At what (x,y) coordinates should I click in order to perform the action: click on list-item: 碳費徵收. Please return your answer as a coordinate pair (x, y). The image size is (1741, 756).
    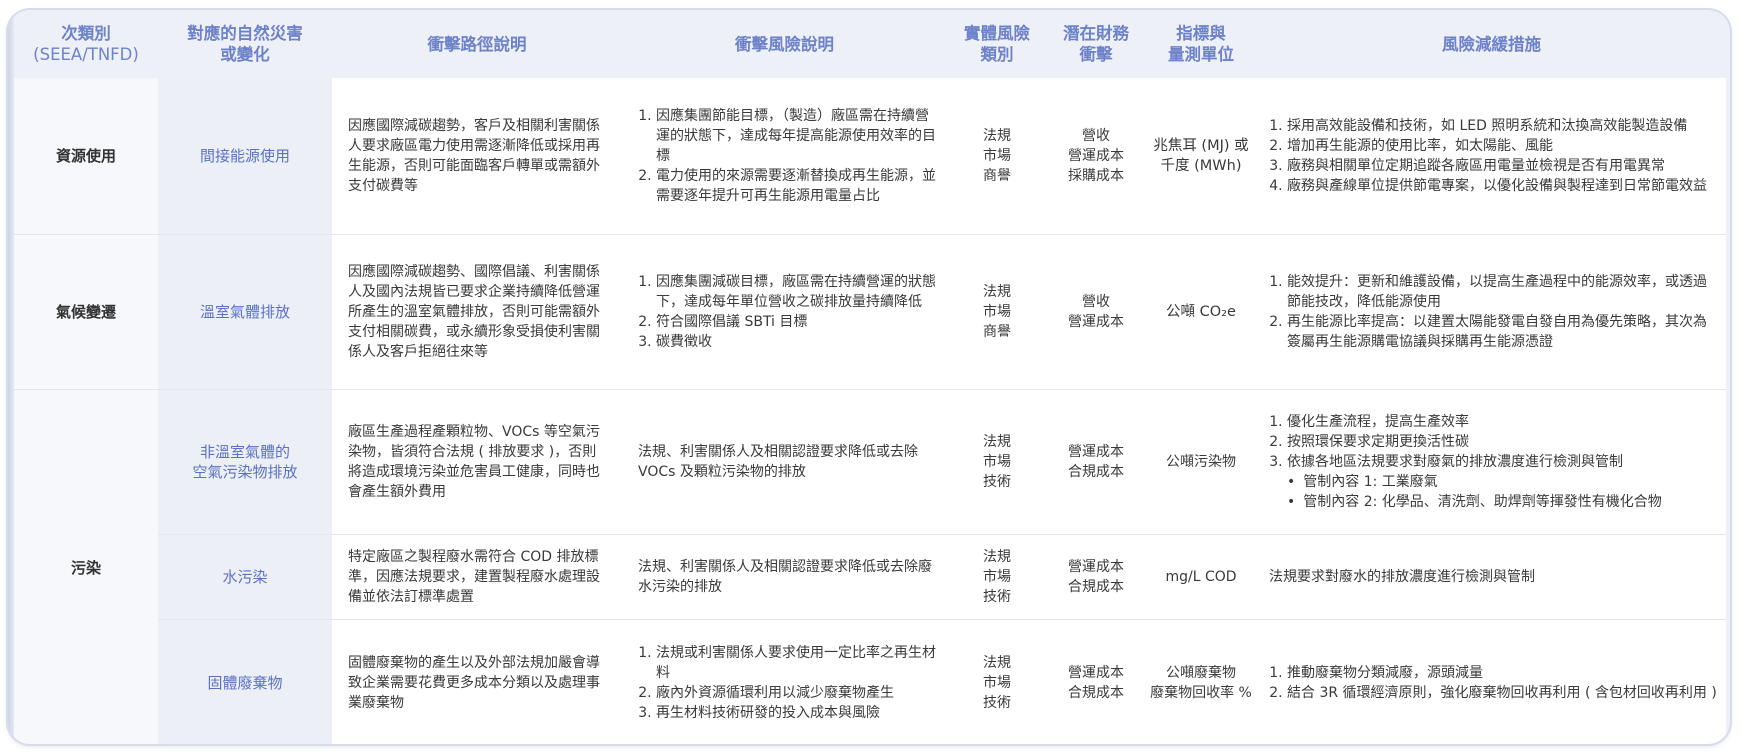
    Looking at the image, I should click on (796, 342).